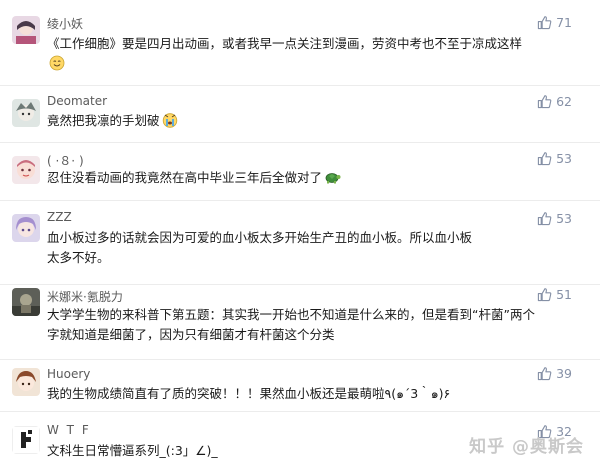 This screenshot has width=600, height=469. Describe the element at coordinates (554, 373) in the screenshot. I see `like-button: 39` at that location.